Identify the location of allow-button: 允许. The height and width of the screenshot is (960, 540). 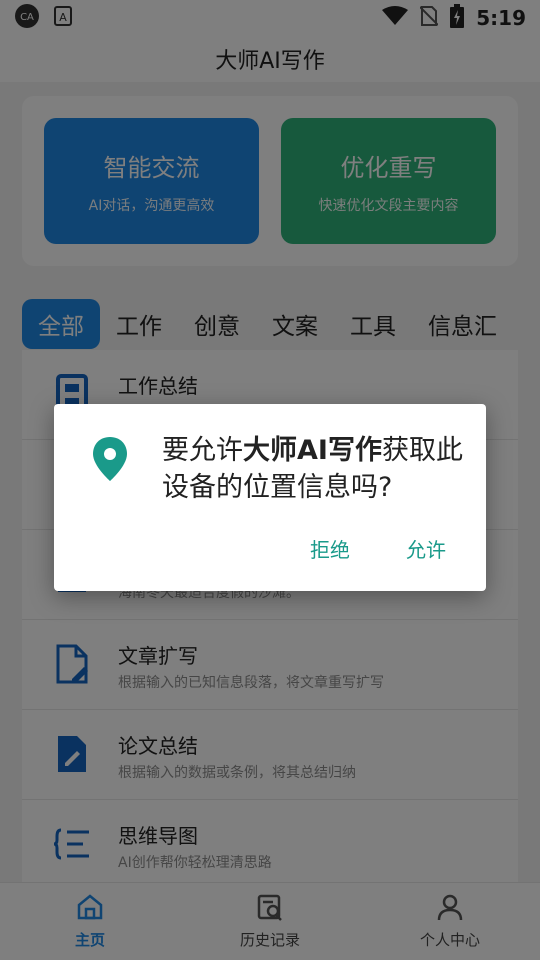
(426, 548).